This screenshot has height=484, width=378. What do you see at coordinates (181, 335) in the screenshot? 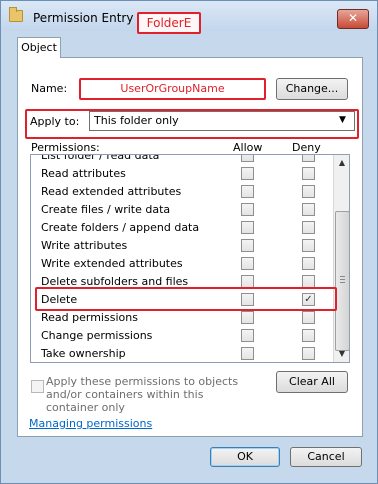
I see `permission-row: Change permissions` at bounding box center [181, 335].